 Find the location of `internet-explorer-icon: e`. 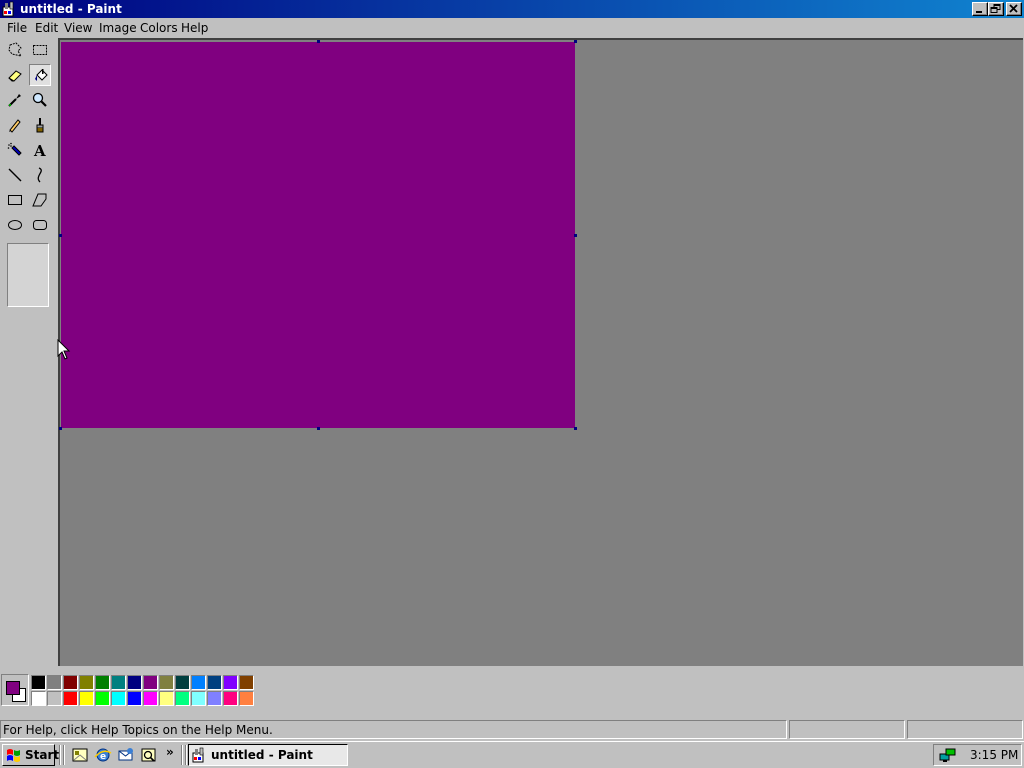

internet-explorer-icon: e is located at coordinates (103, 755).